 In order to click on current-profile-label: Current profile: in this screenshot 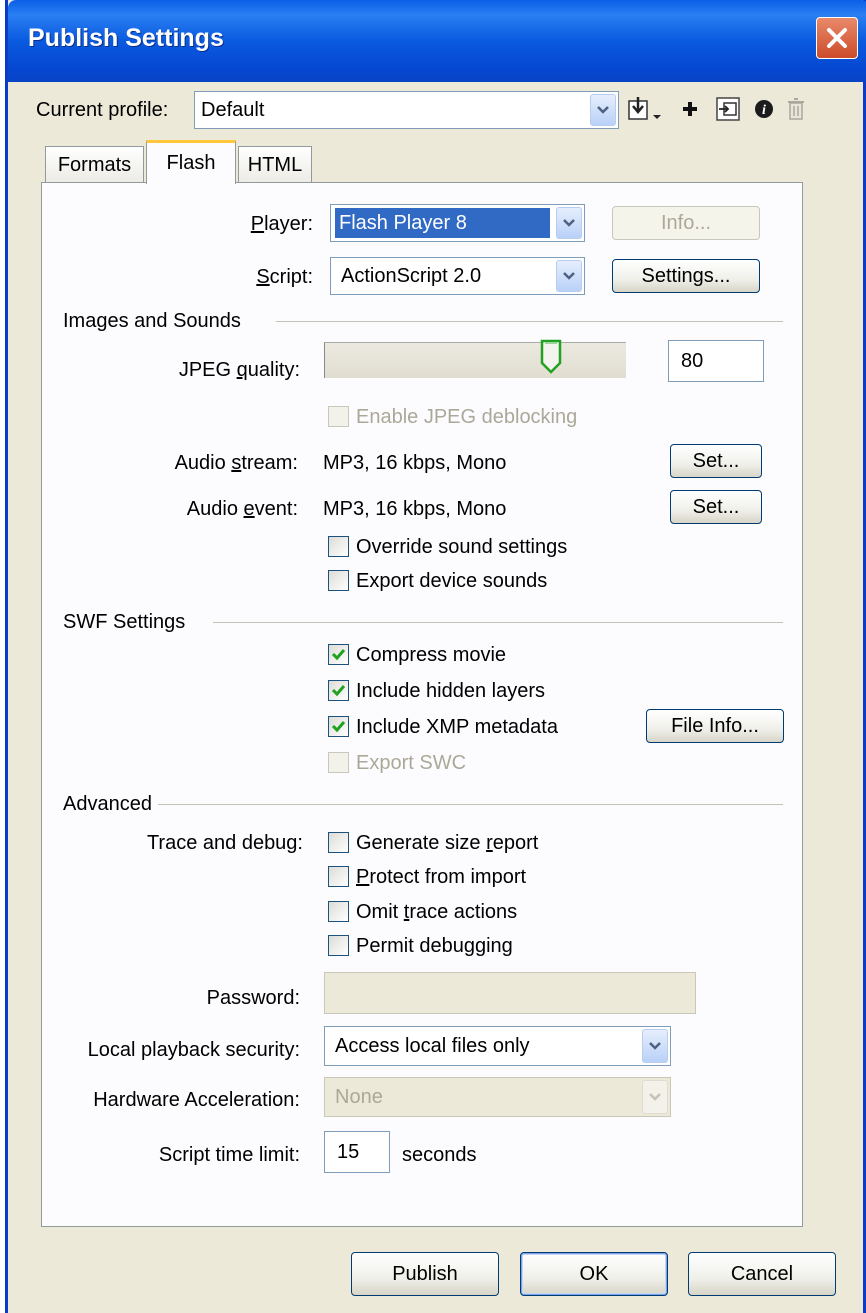, I will do `click(102, 110)`.